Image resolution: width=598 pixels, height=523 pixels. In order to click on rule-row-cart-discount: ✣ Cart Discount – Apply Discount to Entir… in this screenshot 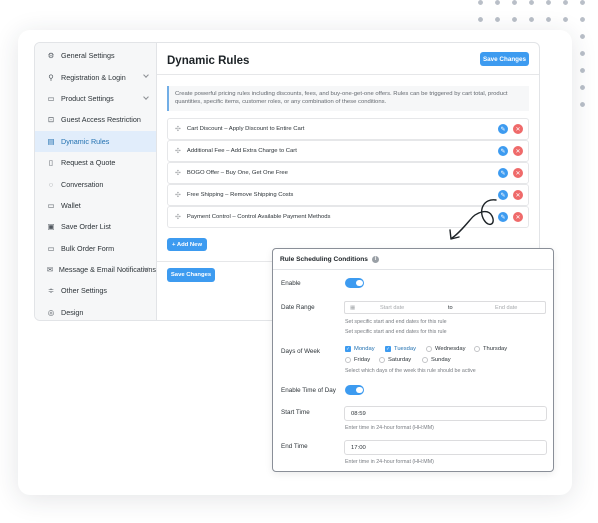, I will do `click(348, 129)`.